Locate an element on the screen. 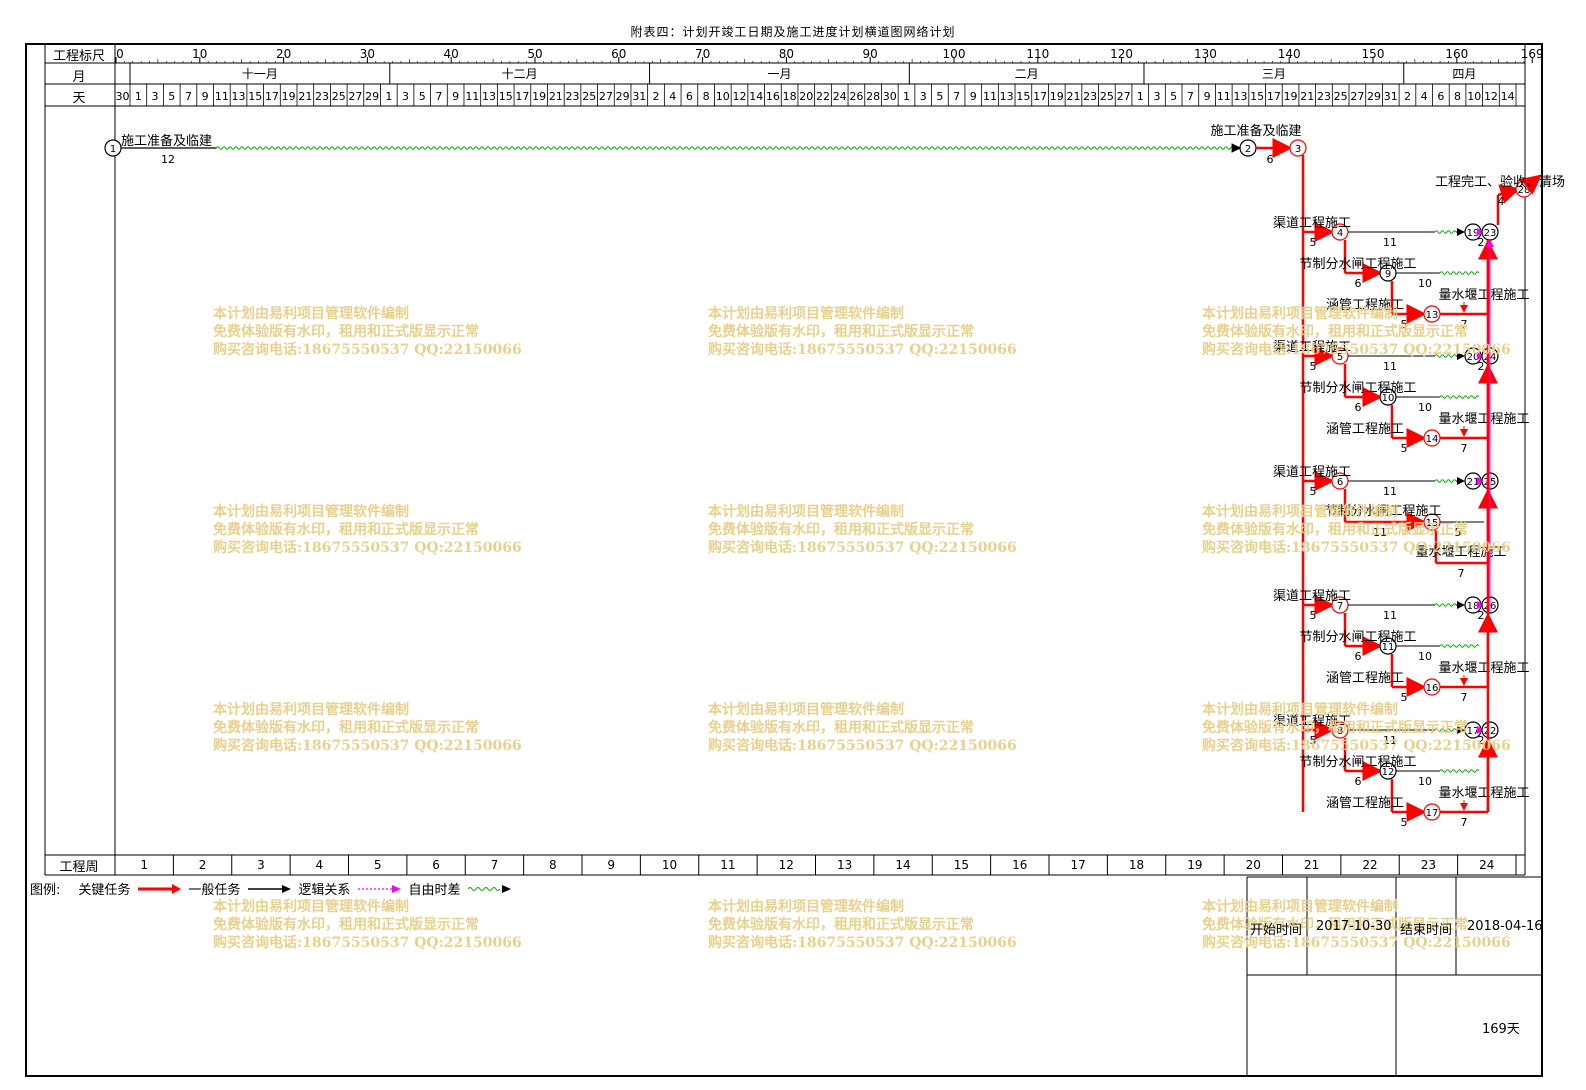  ruler-tick-label: 20 is located at coordinates (283, 54).